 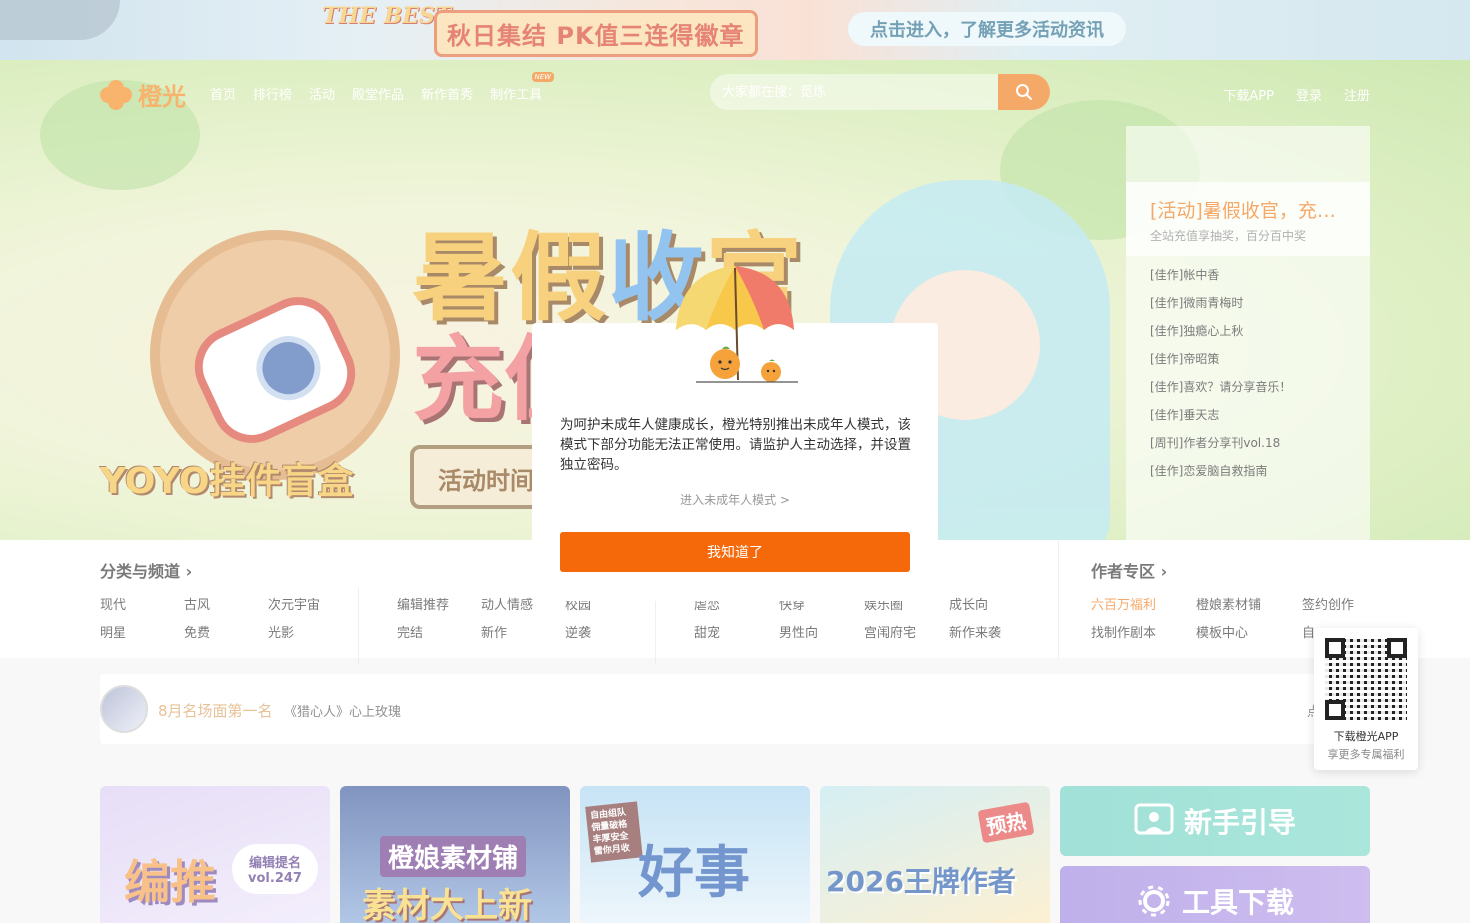 What do you see at coordinates (1366, 736) in the screenshot?
I see `qr-title: 下载橙光APP` at bounding box center [1366, 736].